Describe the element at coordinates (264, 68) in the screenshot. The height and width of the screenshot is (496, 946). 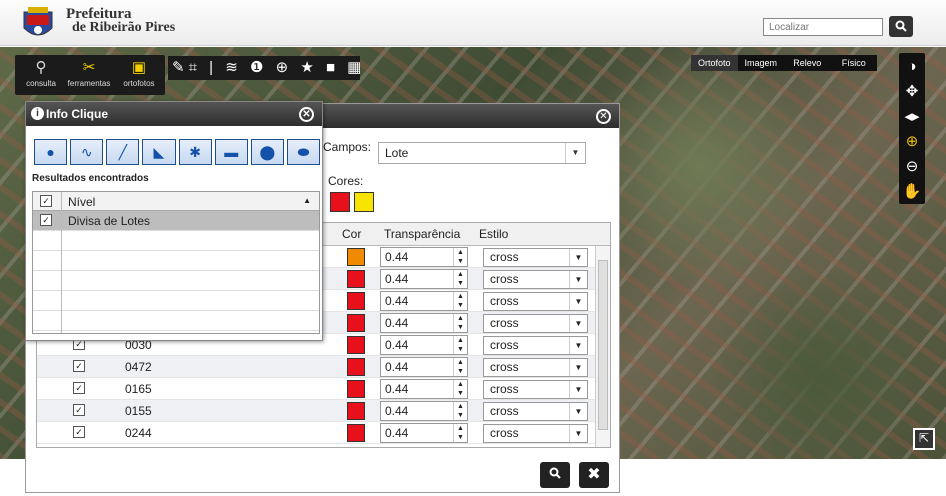
I see `tools-strip: ✎⌗ | ≋ ❶ ⊕ ★ ■ ▦` at that location.